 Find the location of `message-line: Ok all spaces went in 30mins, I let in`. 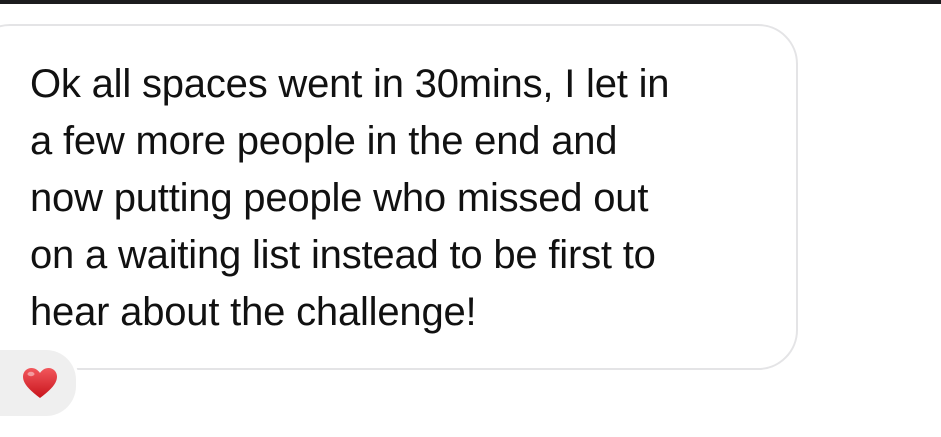

message-line: Ok all spaces went in 30mins, I let in is located at coordinates (350, 84).